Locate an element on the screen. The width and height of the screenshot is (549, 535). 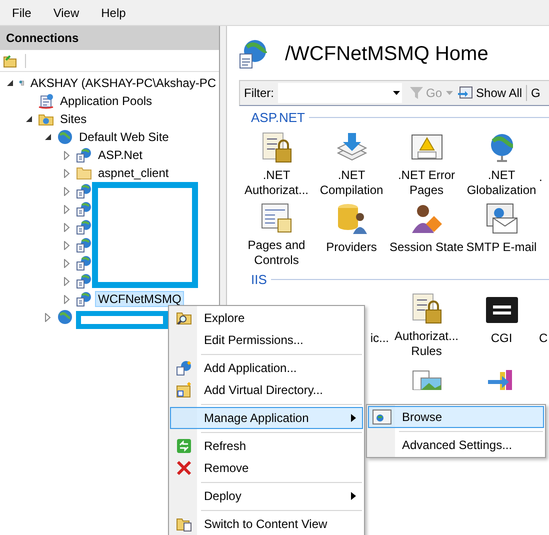
filter-label: Filter: is located at coordinates (259, 93).